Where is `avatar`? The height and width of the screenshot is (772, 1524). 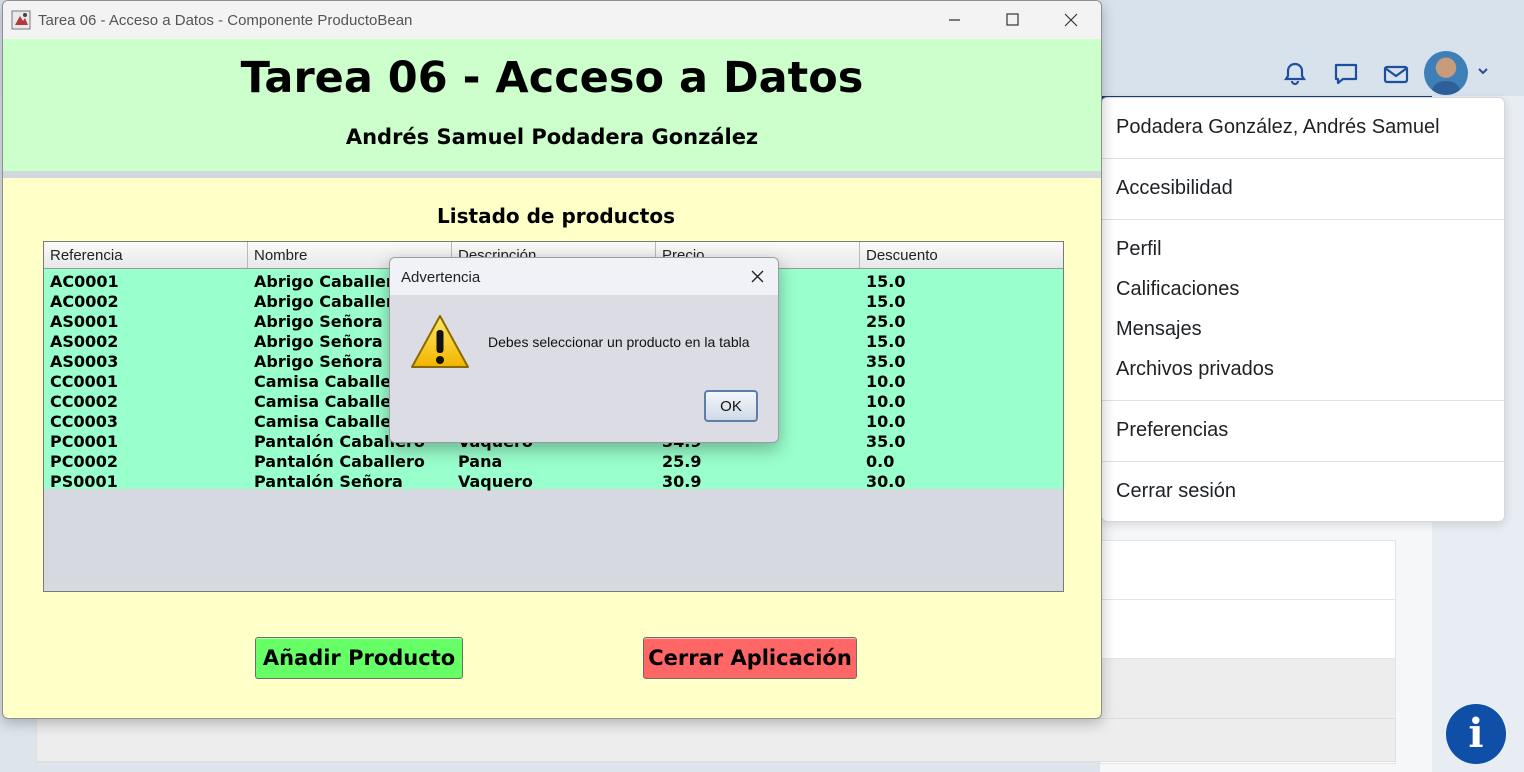
avatar is located at coordinates (1446, 73).